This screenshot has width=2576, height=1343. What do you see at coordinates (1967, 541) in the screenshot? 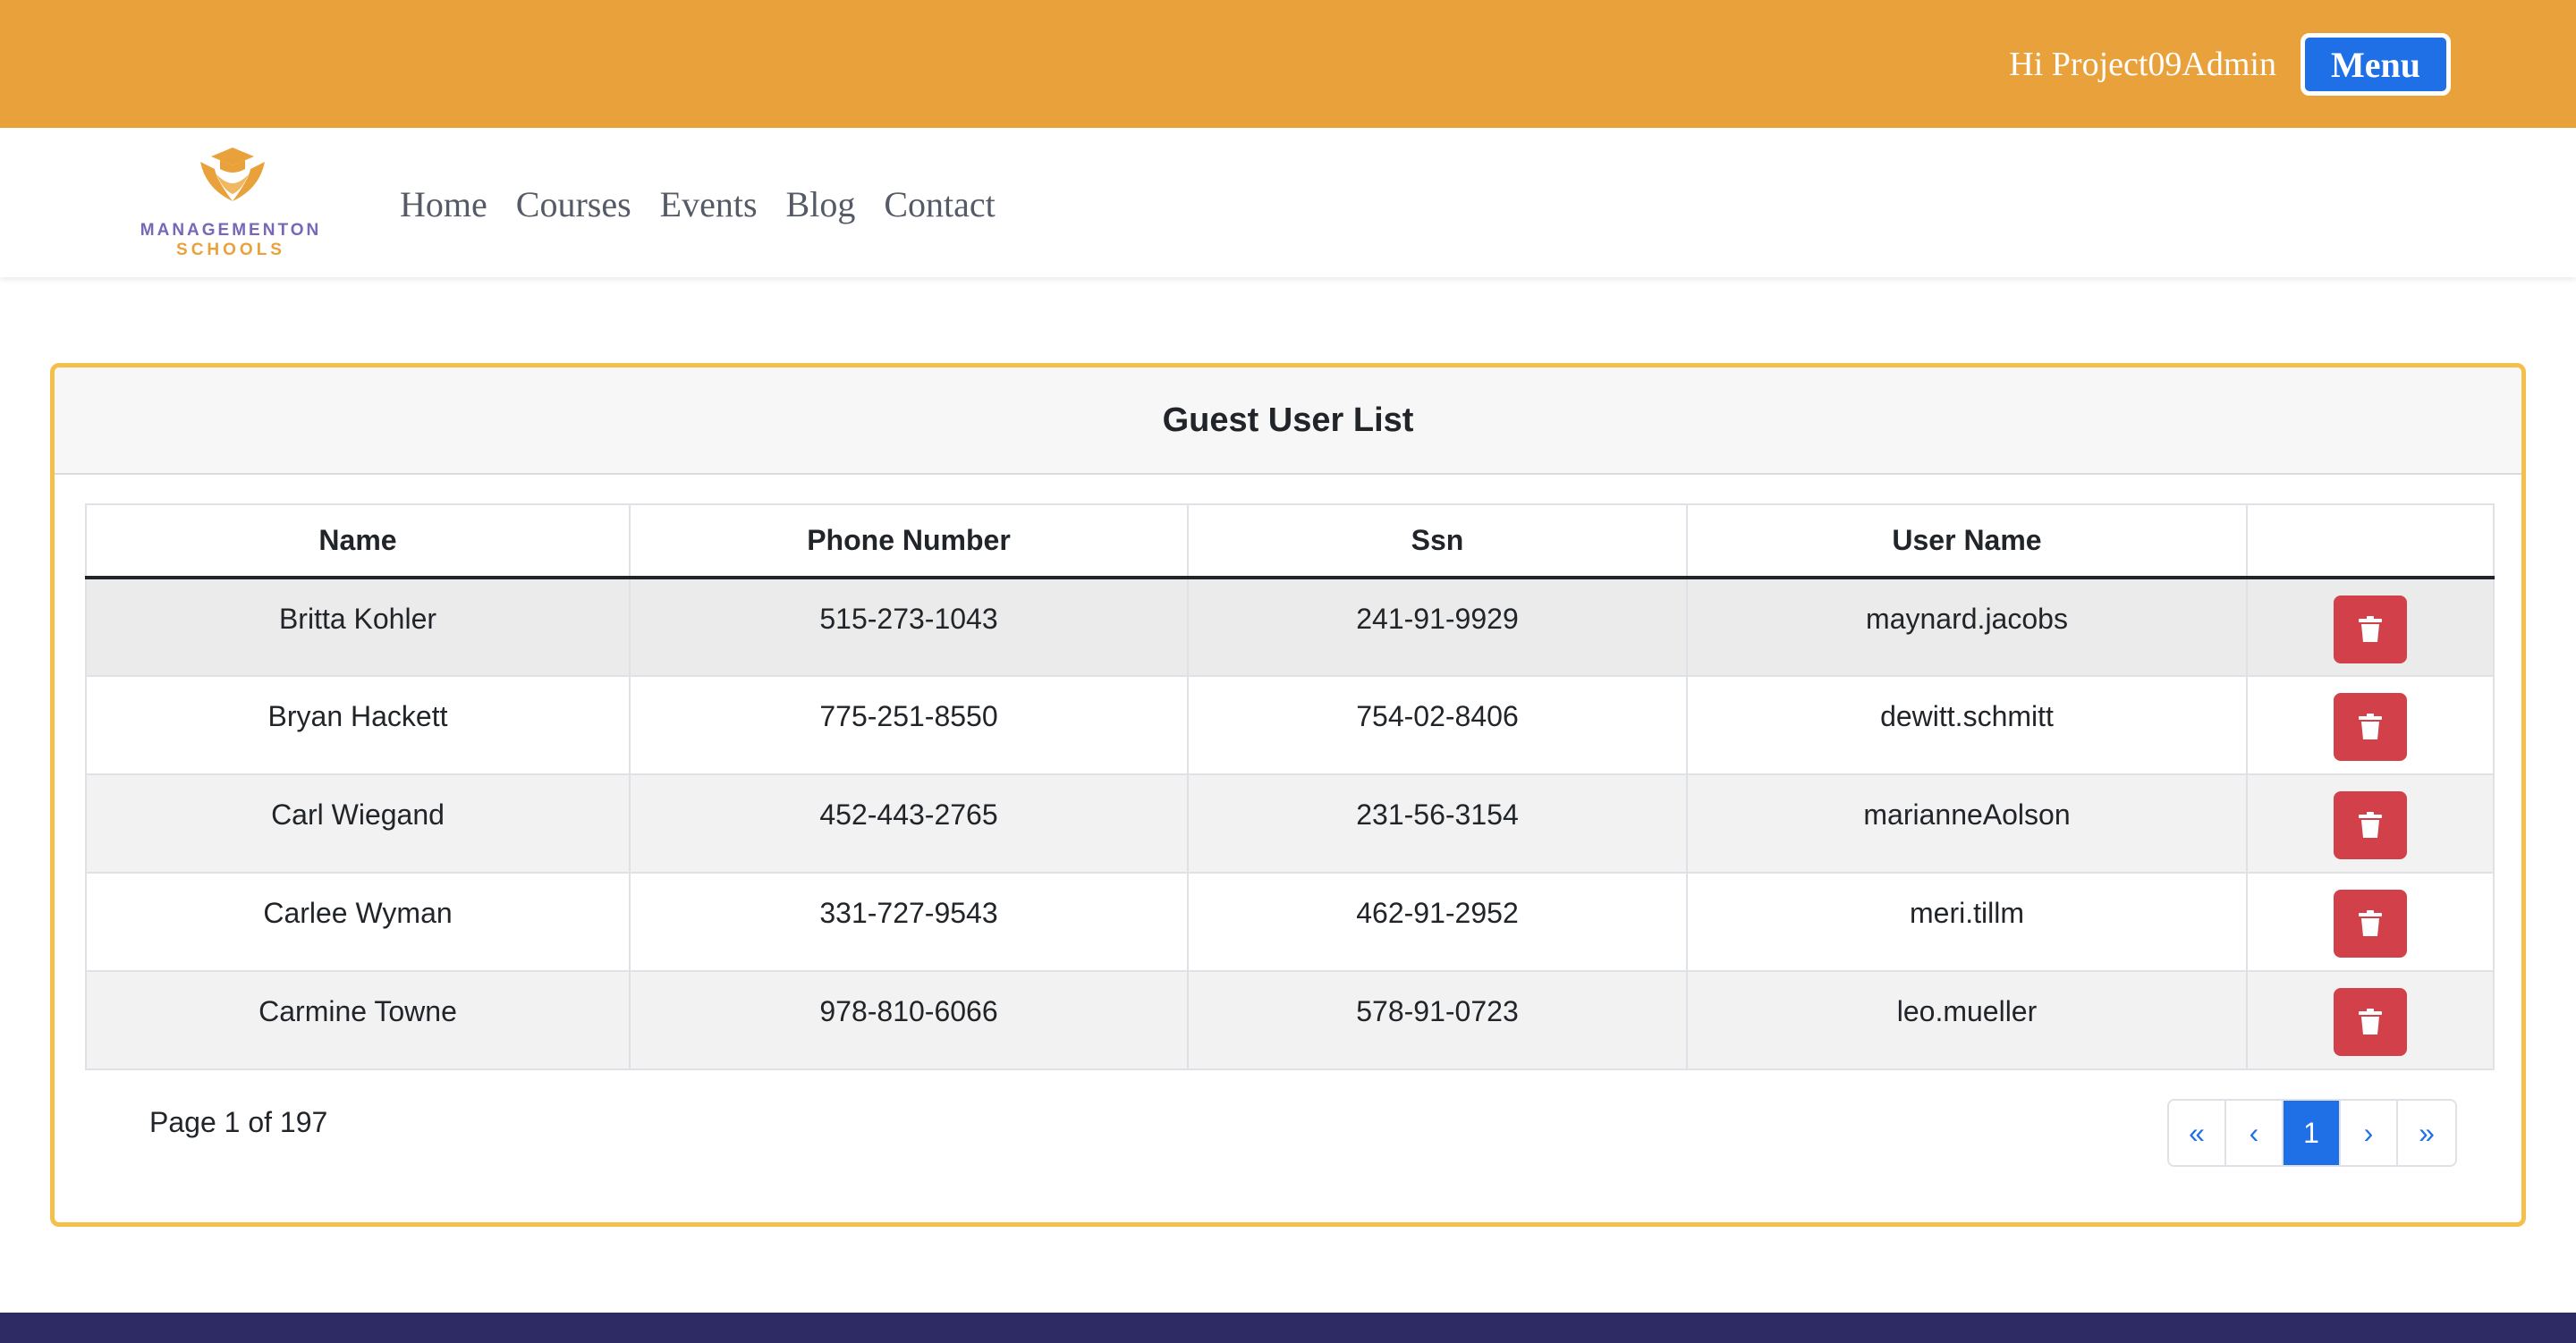
I see `column-header-username: User Name` at bounding box center [1967, 541].